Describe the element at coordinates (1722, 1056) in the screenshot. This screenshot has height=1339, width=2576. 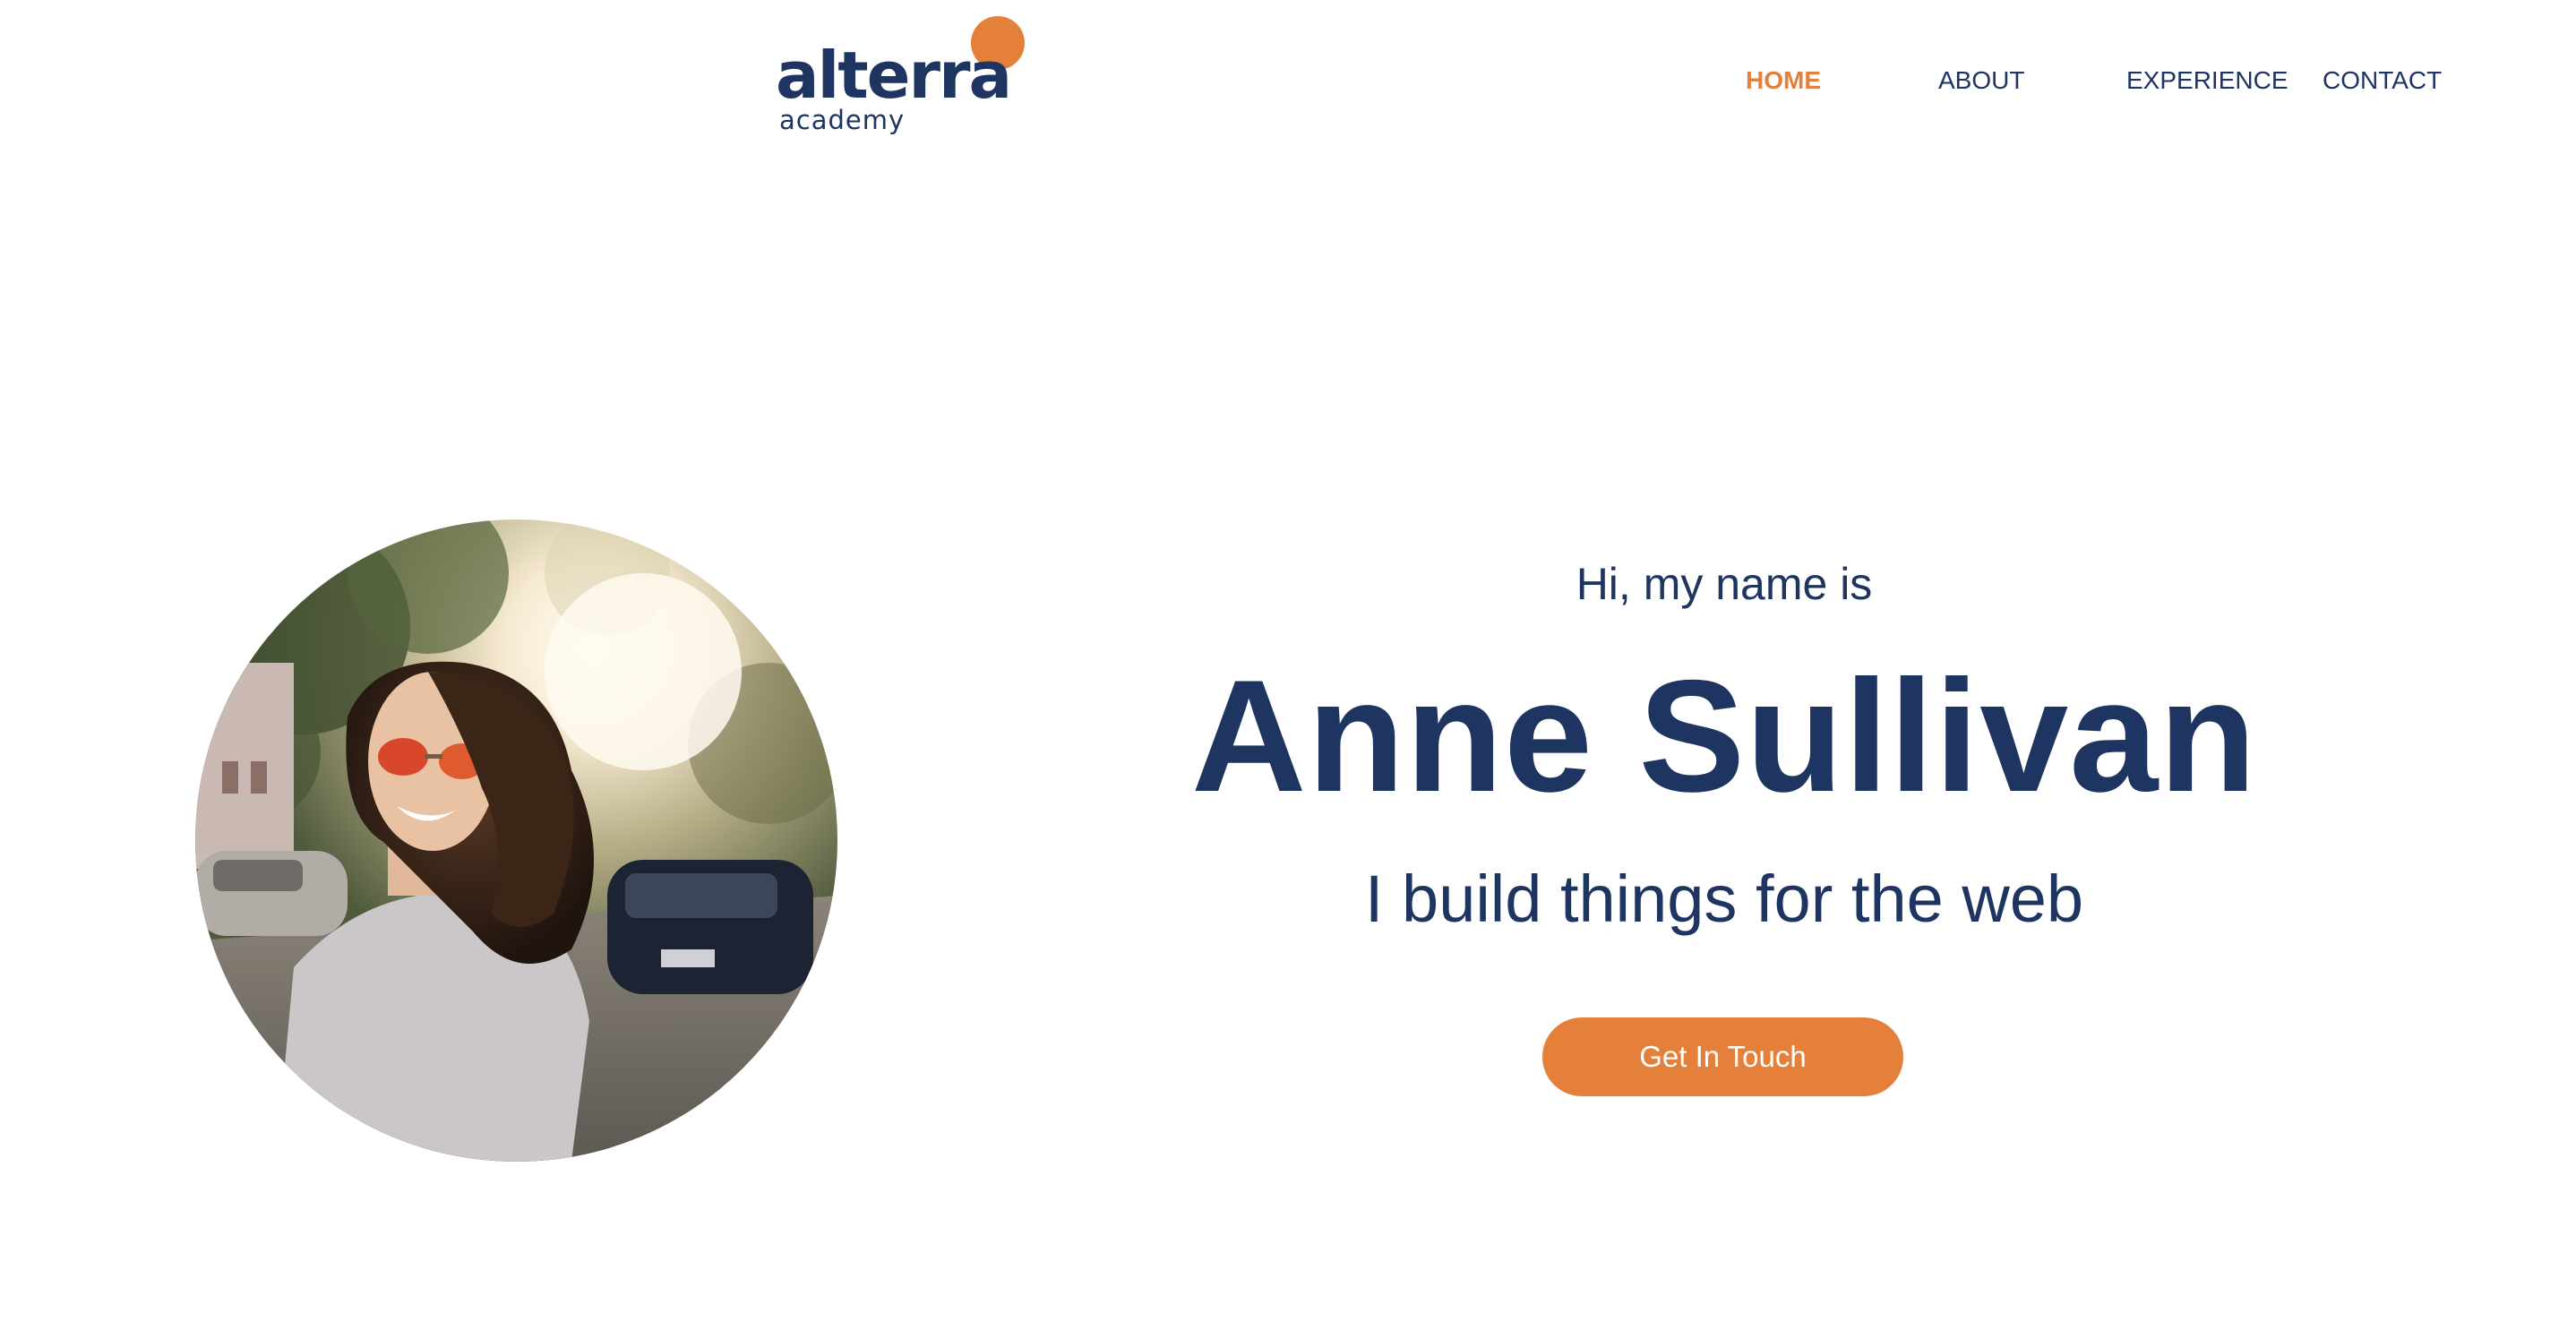
I see `get-in-touch-button: Get In Touch` at that location.